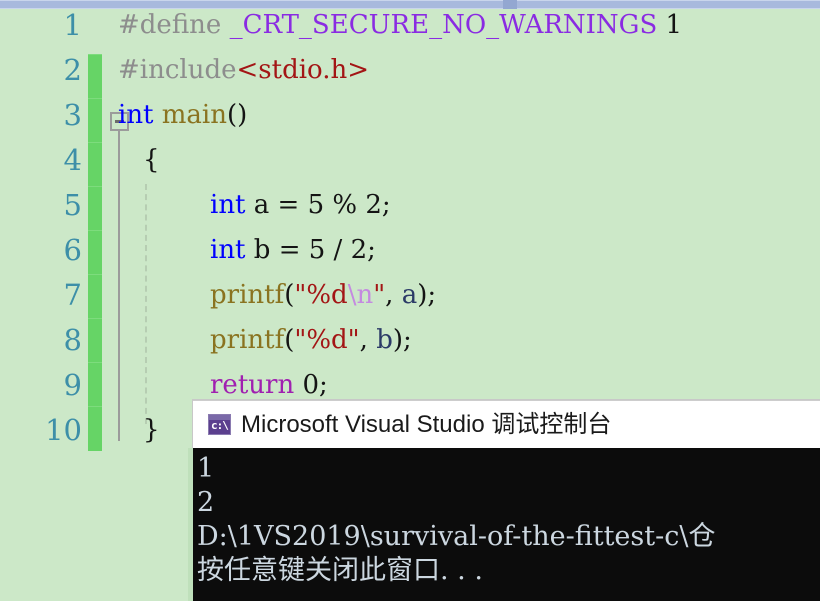 The image size is (820, 601). Describe the element at coordinates (194, 115) in the screenshot. I see `code-token: main` at that location.